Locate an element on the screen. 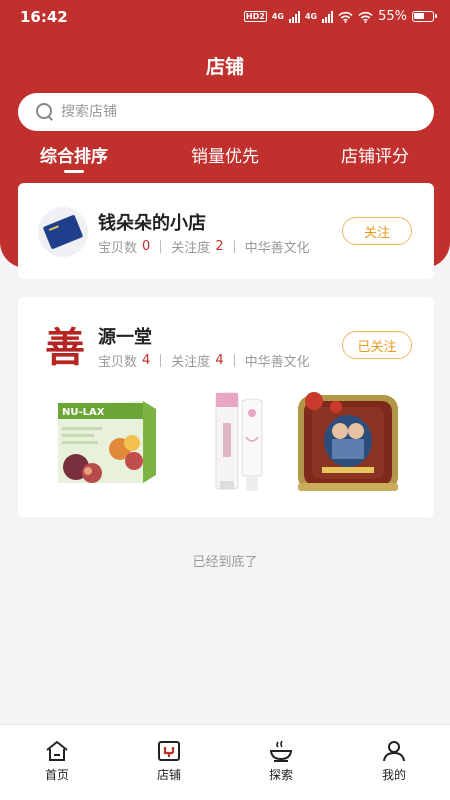 The image size is (450, 800). nav-profile: 我的 is located at coordinates (394, 761).